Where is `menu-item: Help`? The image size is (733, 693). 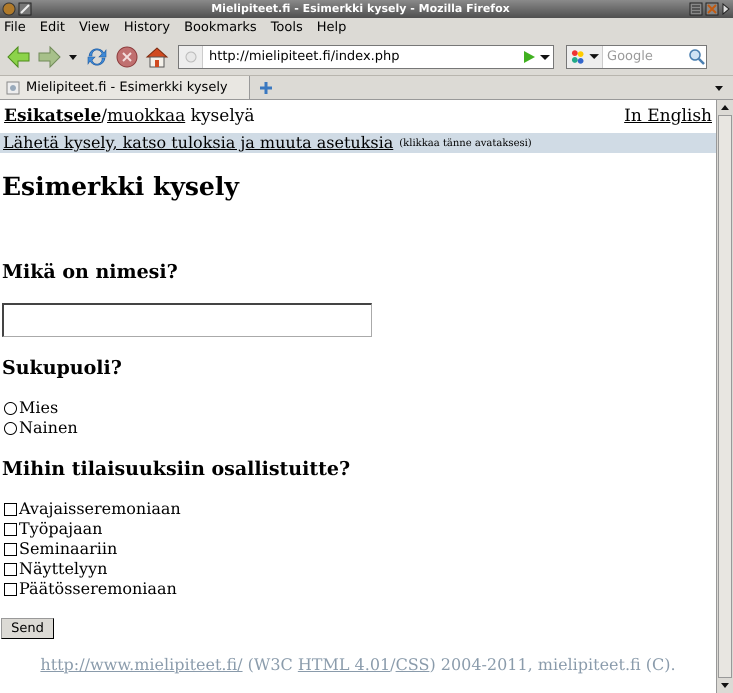 menu-item: Help is located at coordinates (331, 28).